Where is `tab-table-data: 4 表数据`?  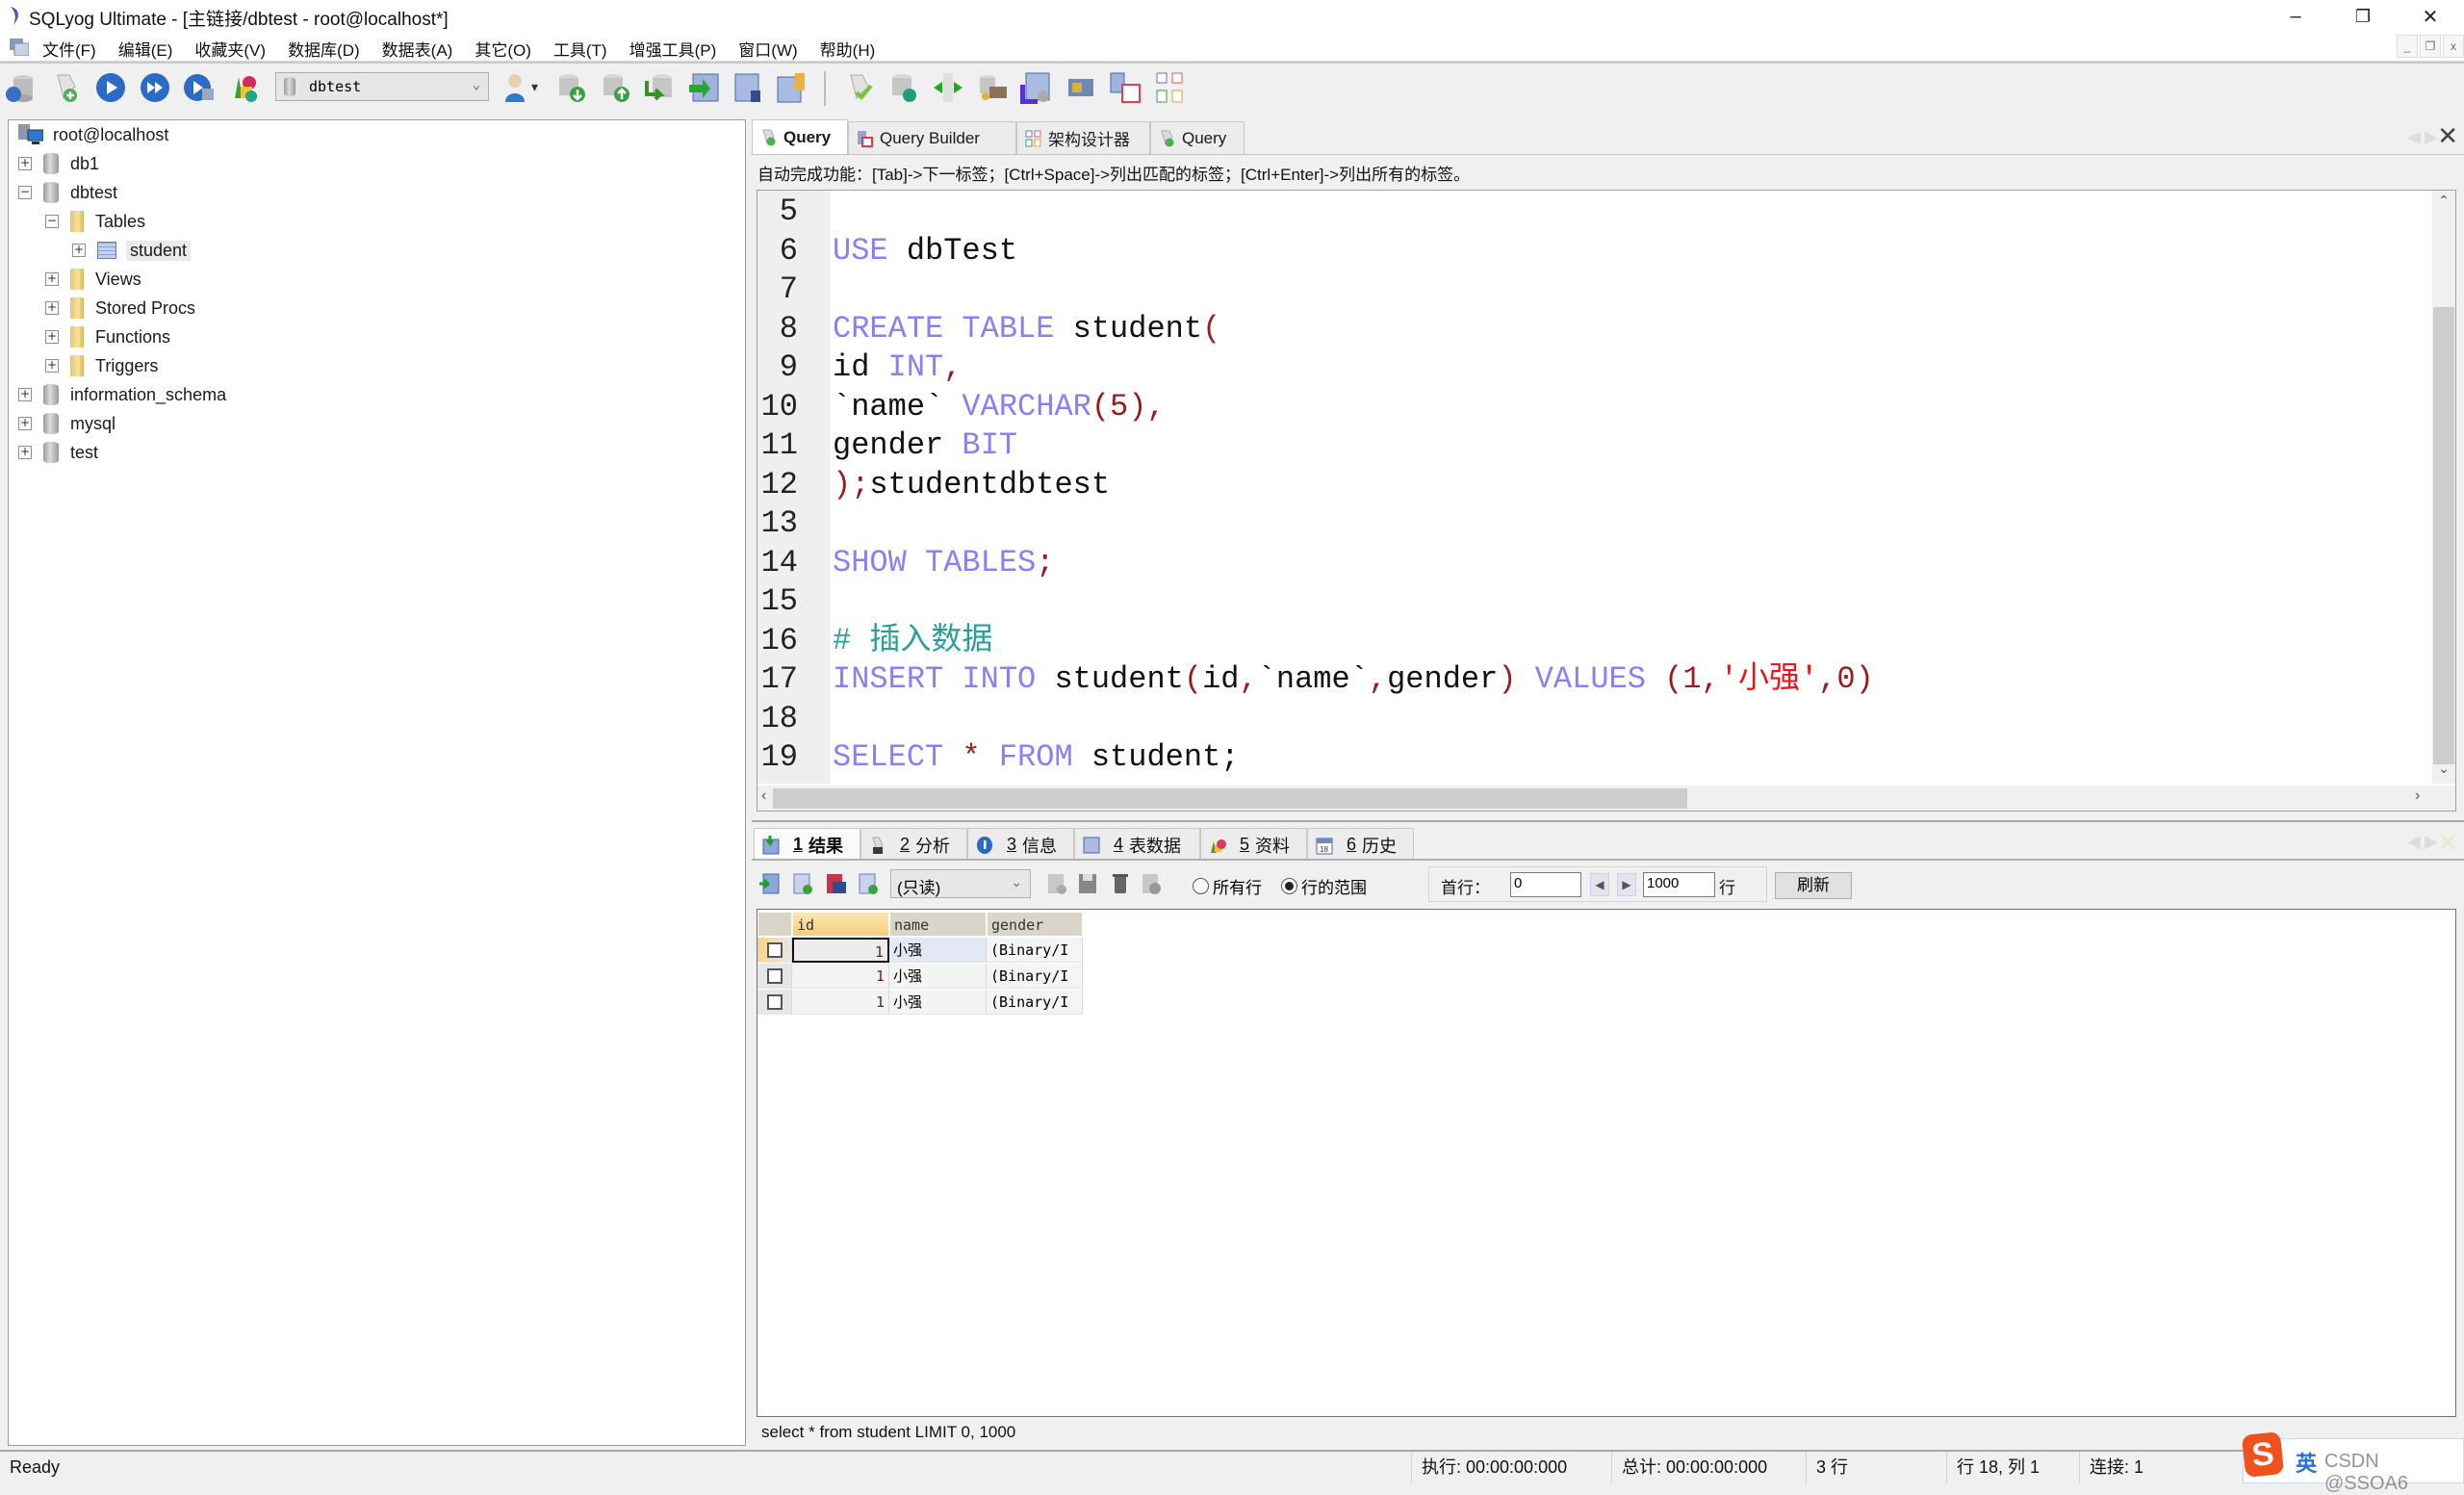
tab-table-data: 4 表数据 is located at coordinates (1137, 844).